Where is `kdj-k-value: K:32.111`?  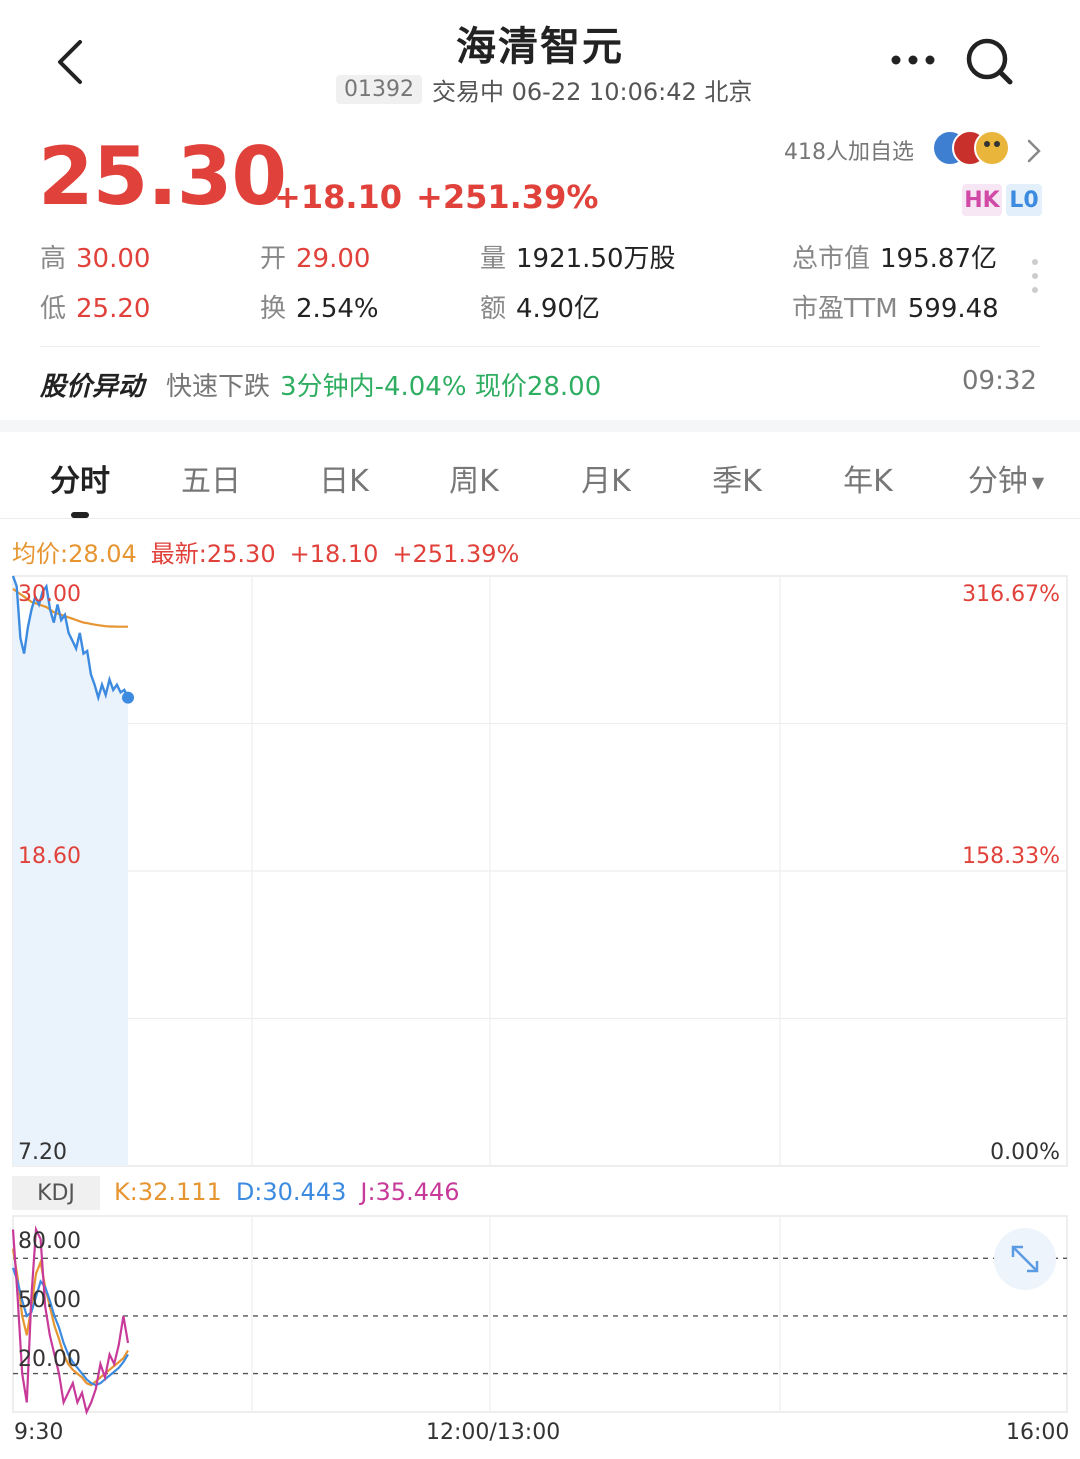
kdj-k-value: K:32.111 is located at coordinates (168, 1192).